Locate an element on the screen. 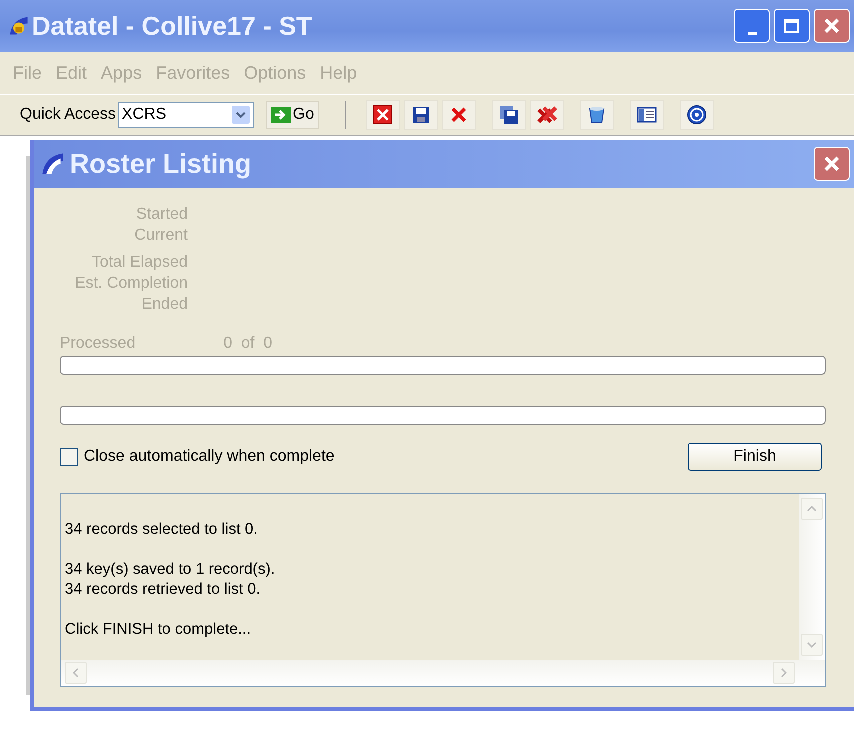  maximize-button is located at coordinates (792, 26).